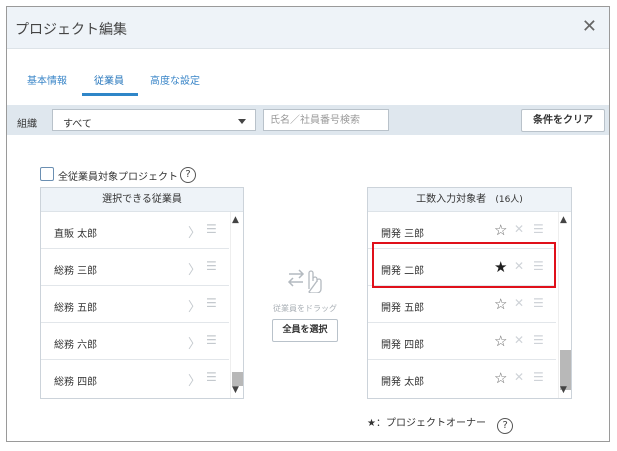 The height and width of the screenshot is (451, 617). What do you see at coordinates (589, 26) in the screenshot?
I see `close-icon: ✕` at bounding box center [589, 26].